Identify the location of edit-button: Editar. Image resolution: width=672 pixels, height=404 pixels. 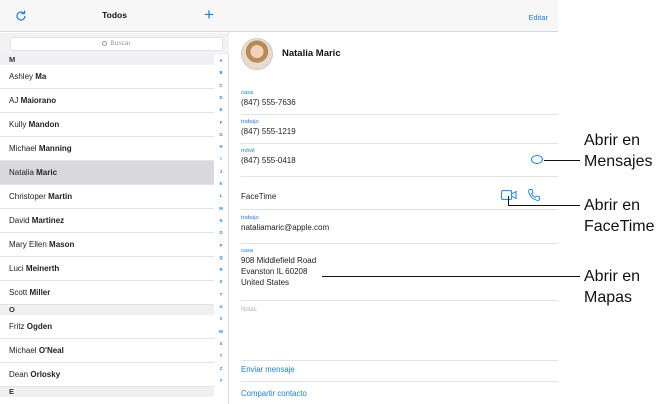
(538, 17).